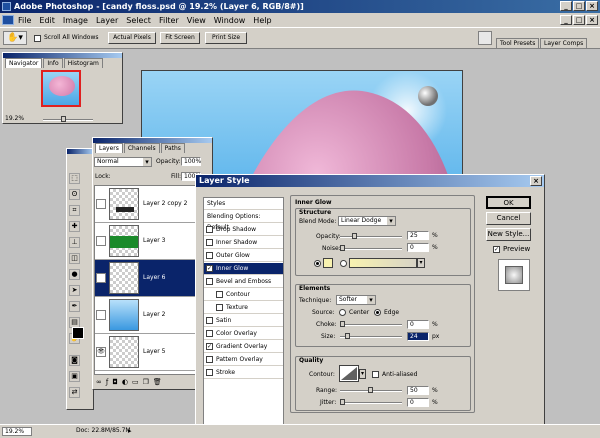 This screenshot has height=438, width=600. What do you see at coordinates (508, 202) in the screenshot?
I see `ok-button: OK` at bounding box center [508, 202].